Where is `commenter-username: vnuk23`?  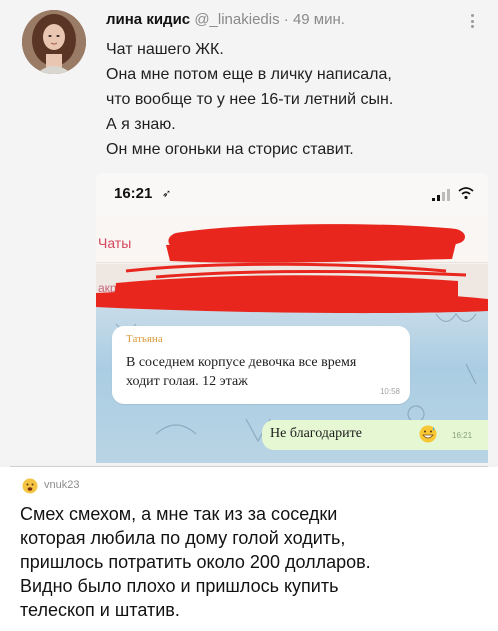 commenter-username: vnuk23 is located at coordinates (61, 485).